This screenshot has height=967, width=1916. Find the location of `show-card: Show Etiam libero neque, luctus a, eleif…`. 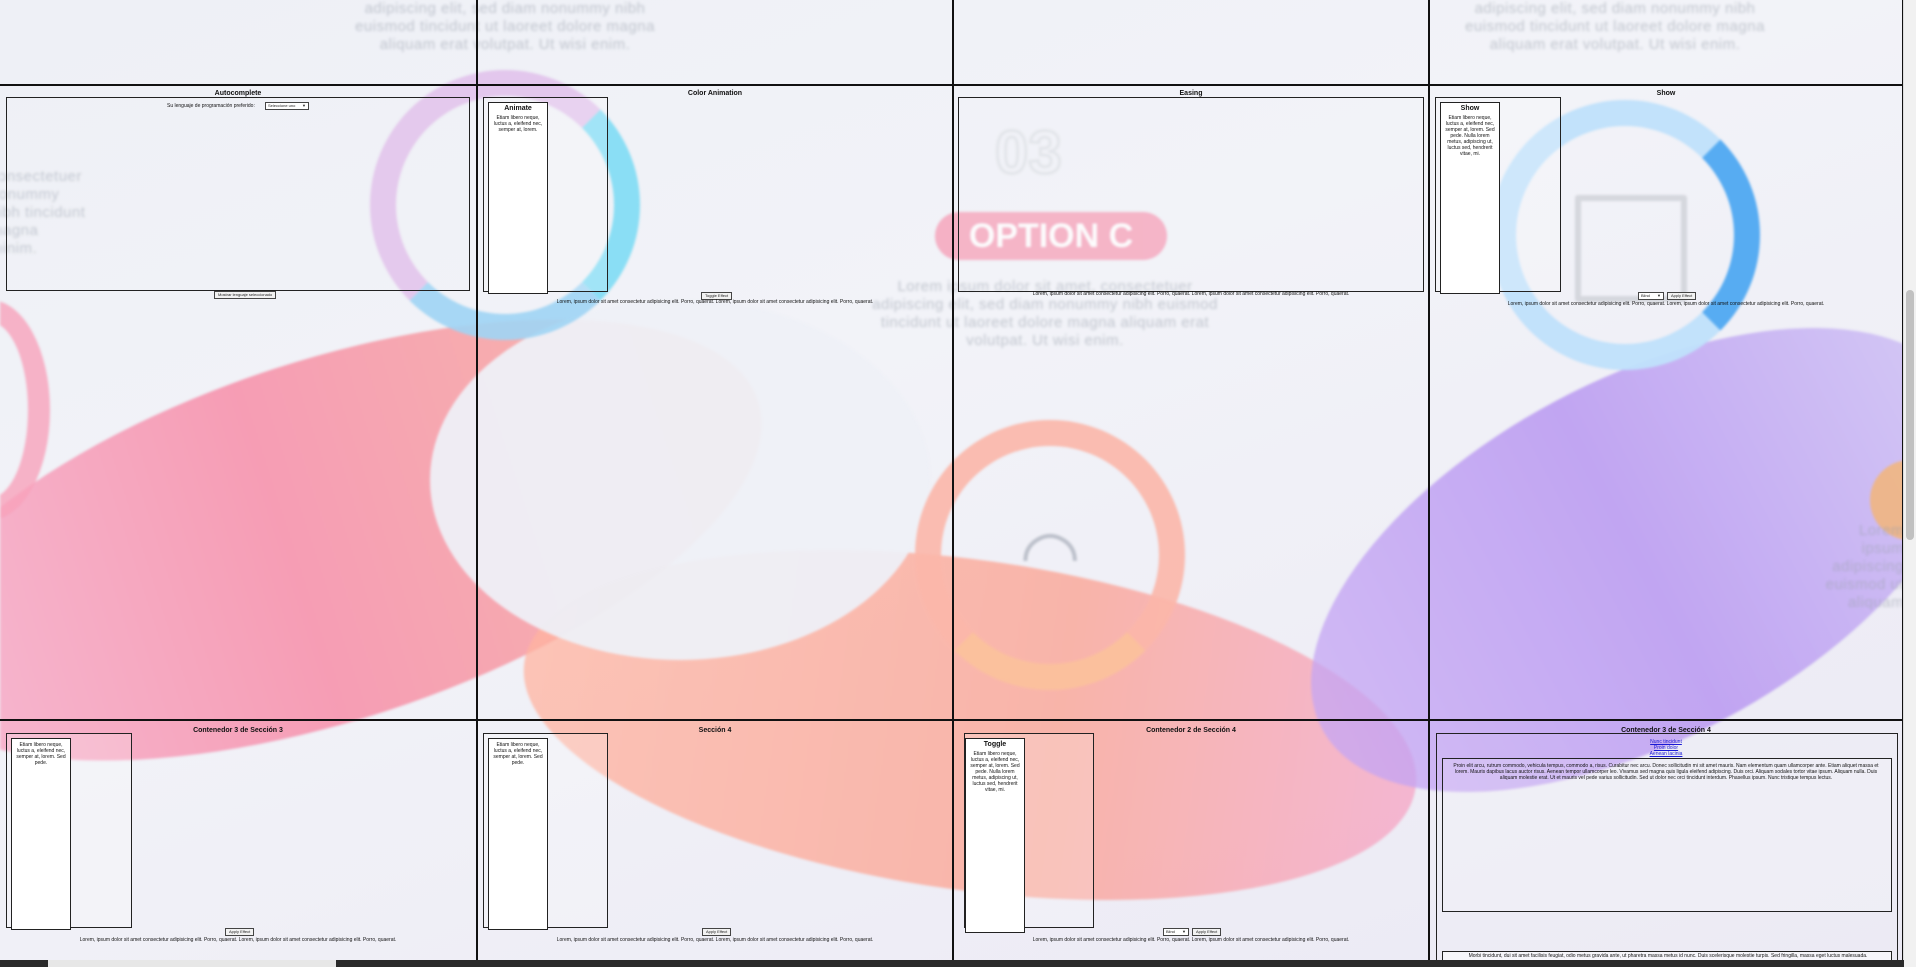

show-card: Show Etiam libero neque, luctus a, eleif… is located at coordinates (1470, 198).